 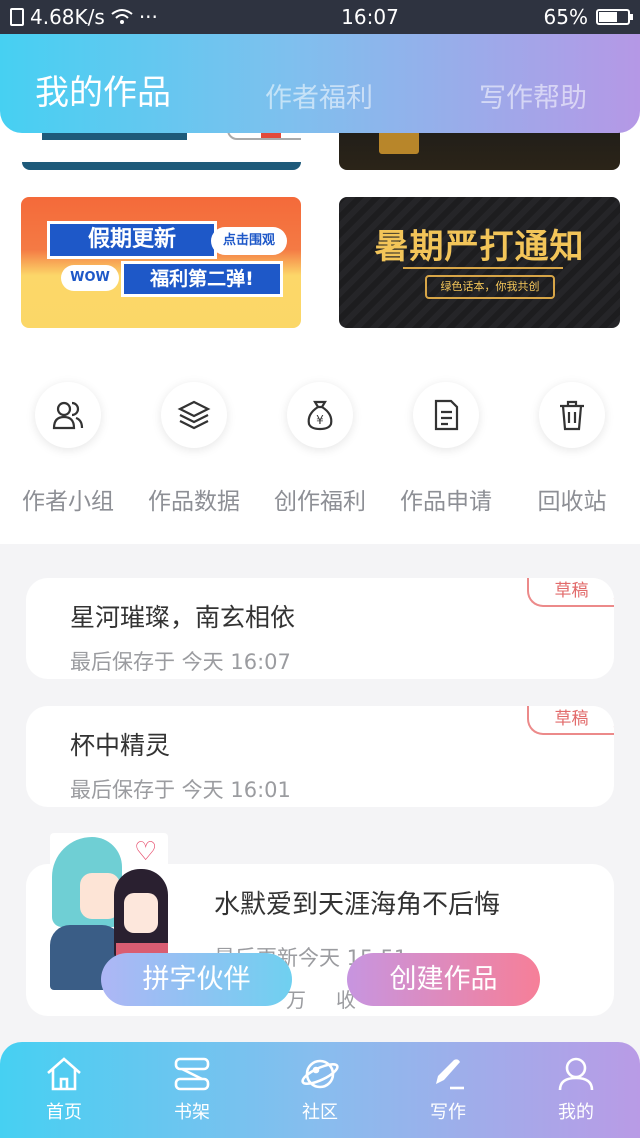 I want to click on nav-home: 首页, so click(x=64, y=1090).